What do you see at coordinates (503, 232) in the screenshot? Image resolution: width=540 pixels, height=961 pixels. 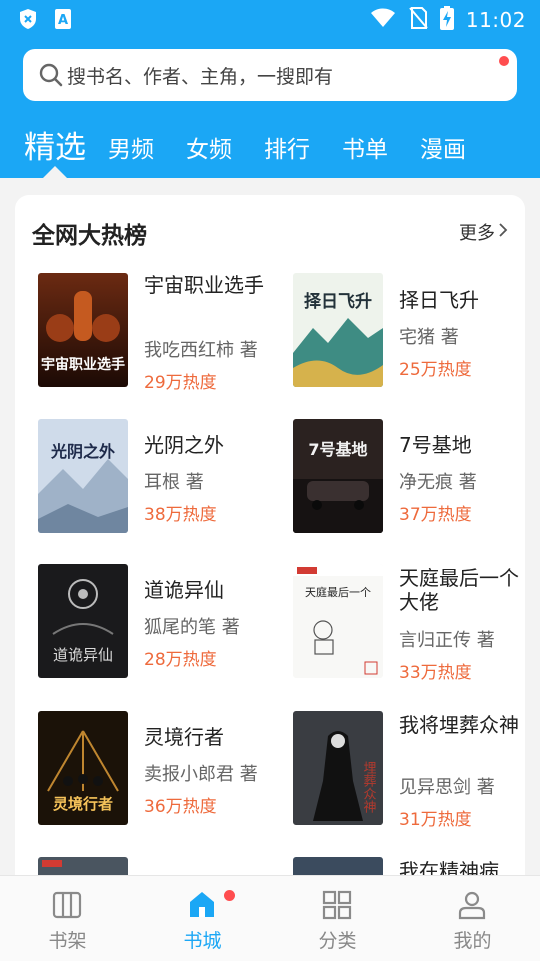 I see `chevron-right-icon` at bounding box center [503, 232].